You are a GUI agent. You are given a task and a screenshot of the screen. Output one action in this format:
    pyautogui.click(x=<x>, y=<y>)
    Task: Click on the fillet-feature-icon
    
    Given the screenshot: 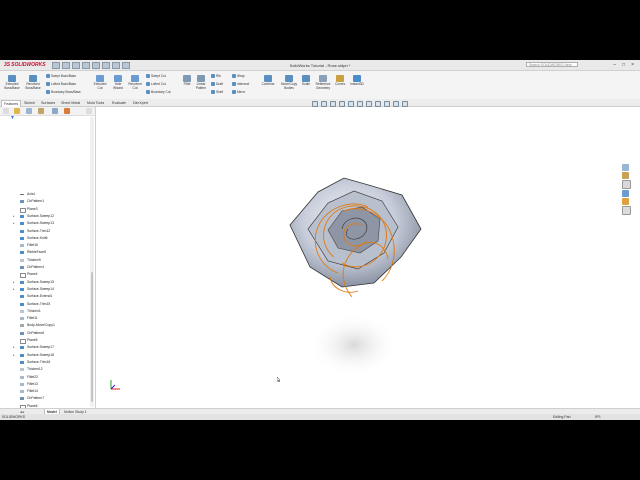 What is the action you would take?
    pyautogui.click(x=22, y=384)
    